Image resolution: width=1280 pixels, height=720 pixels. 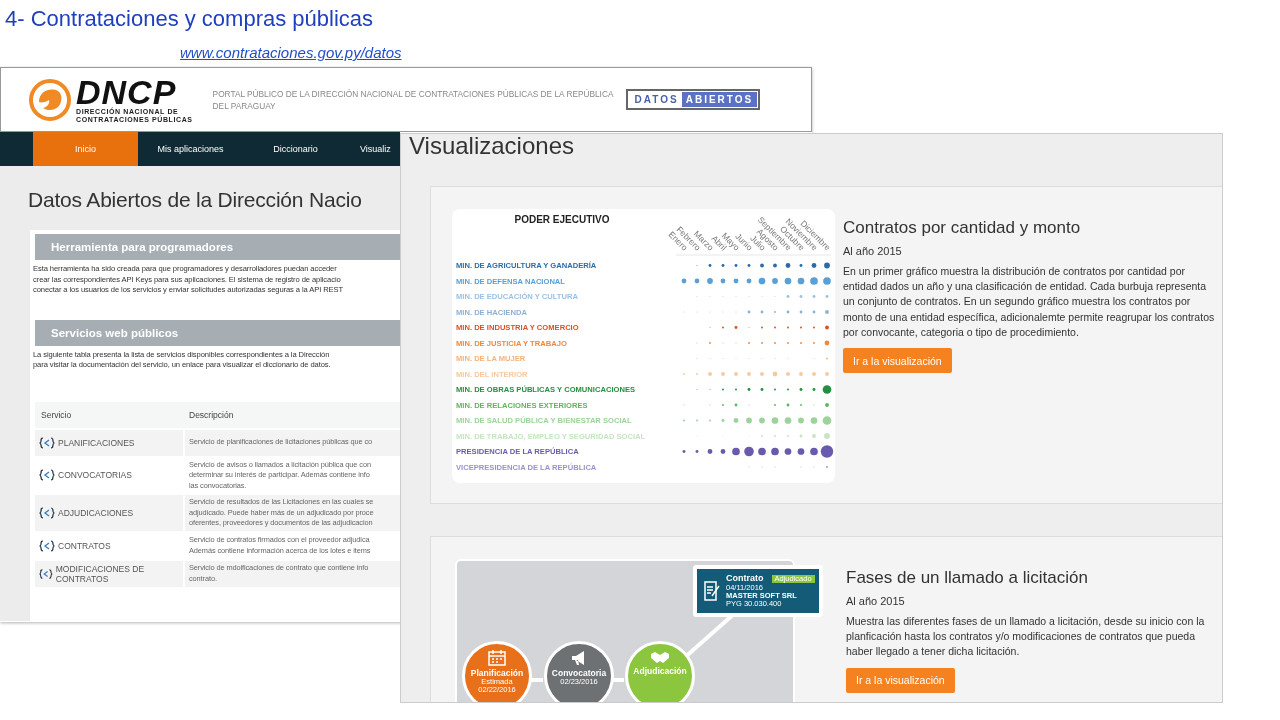 What do you see at coordinates (497, 658) in the screenshot?
I see `calendar-icon` at bounding box center [497, 658].